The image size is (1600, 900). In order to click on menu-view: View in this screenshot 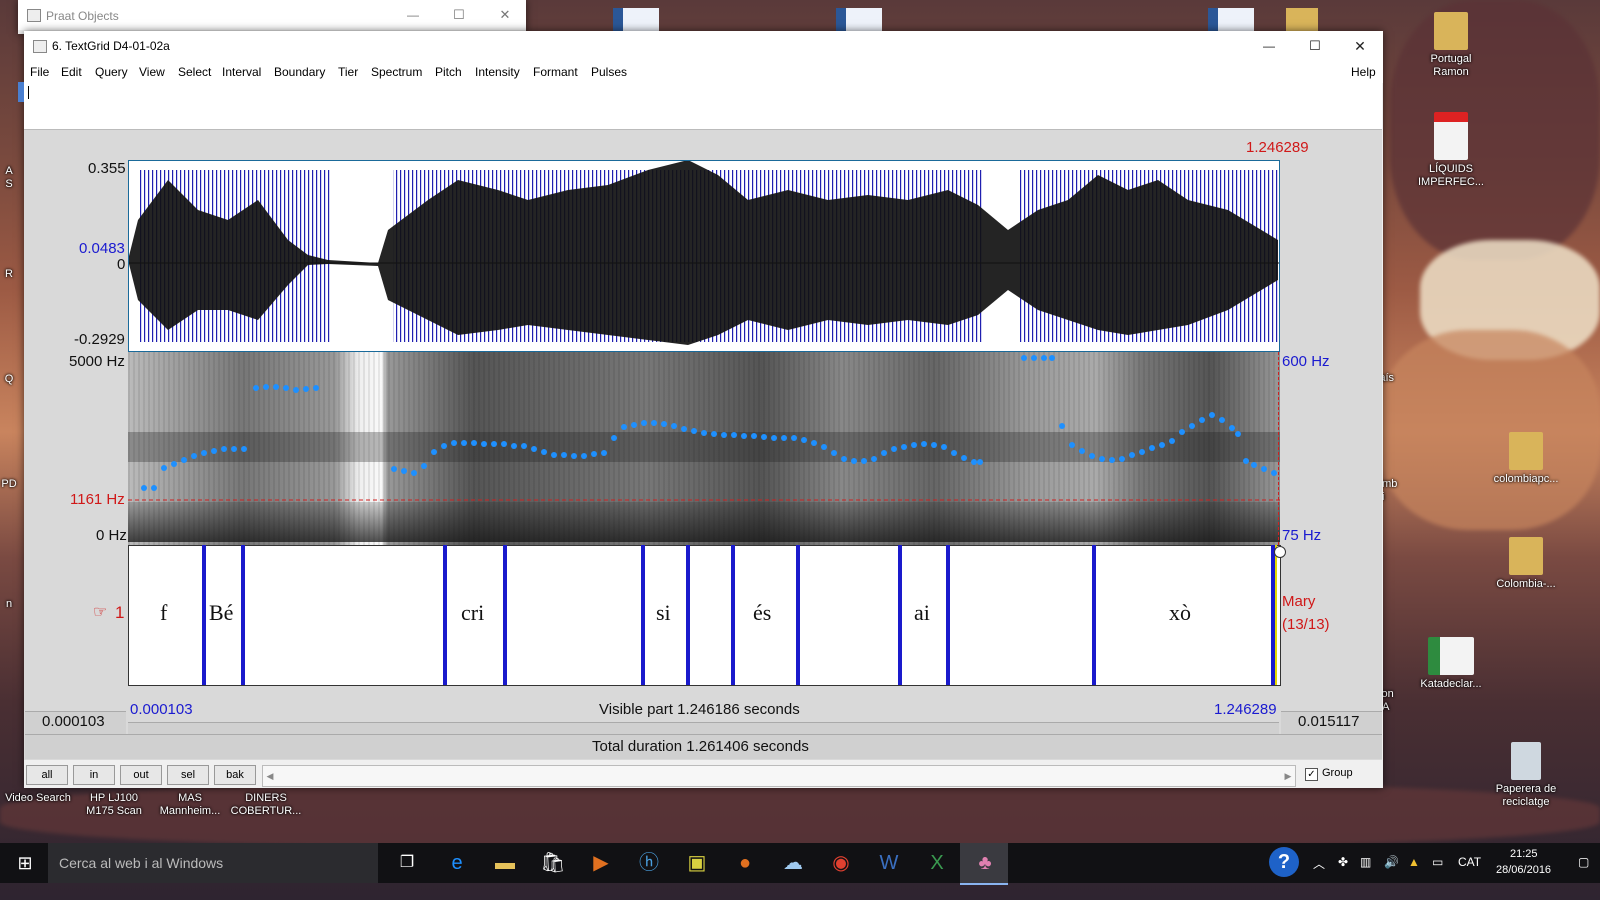, I will do `click(152, 72)`.